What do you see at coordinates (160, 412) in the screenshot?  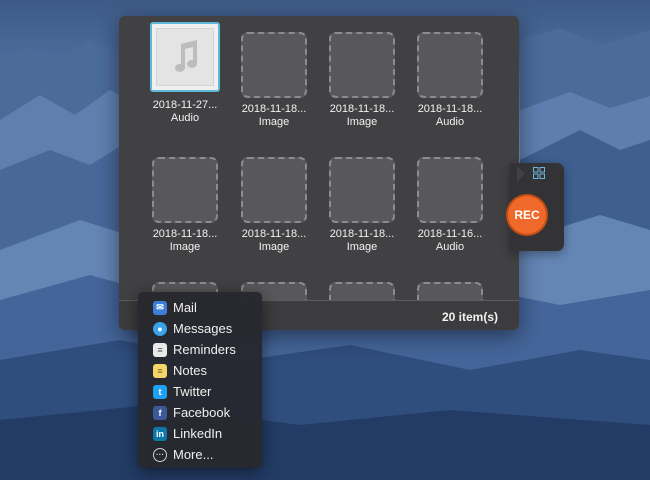 I see `facebook-icon: f` at bounding box center [160, 412].